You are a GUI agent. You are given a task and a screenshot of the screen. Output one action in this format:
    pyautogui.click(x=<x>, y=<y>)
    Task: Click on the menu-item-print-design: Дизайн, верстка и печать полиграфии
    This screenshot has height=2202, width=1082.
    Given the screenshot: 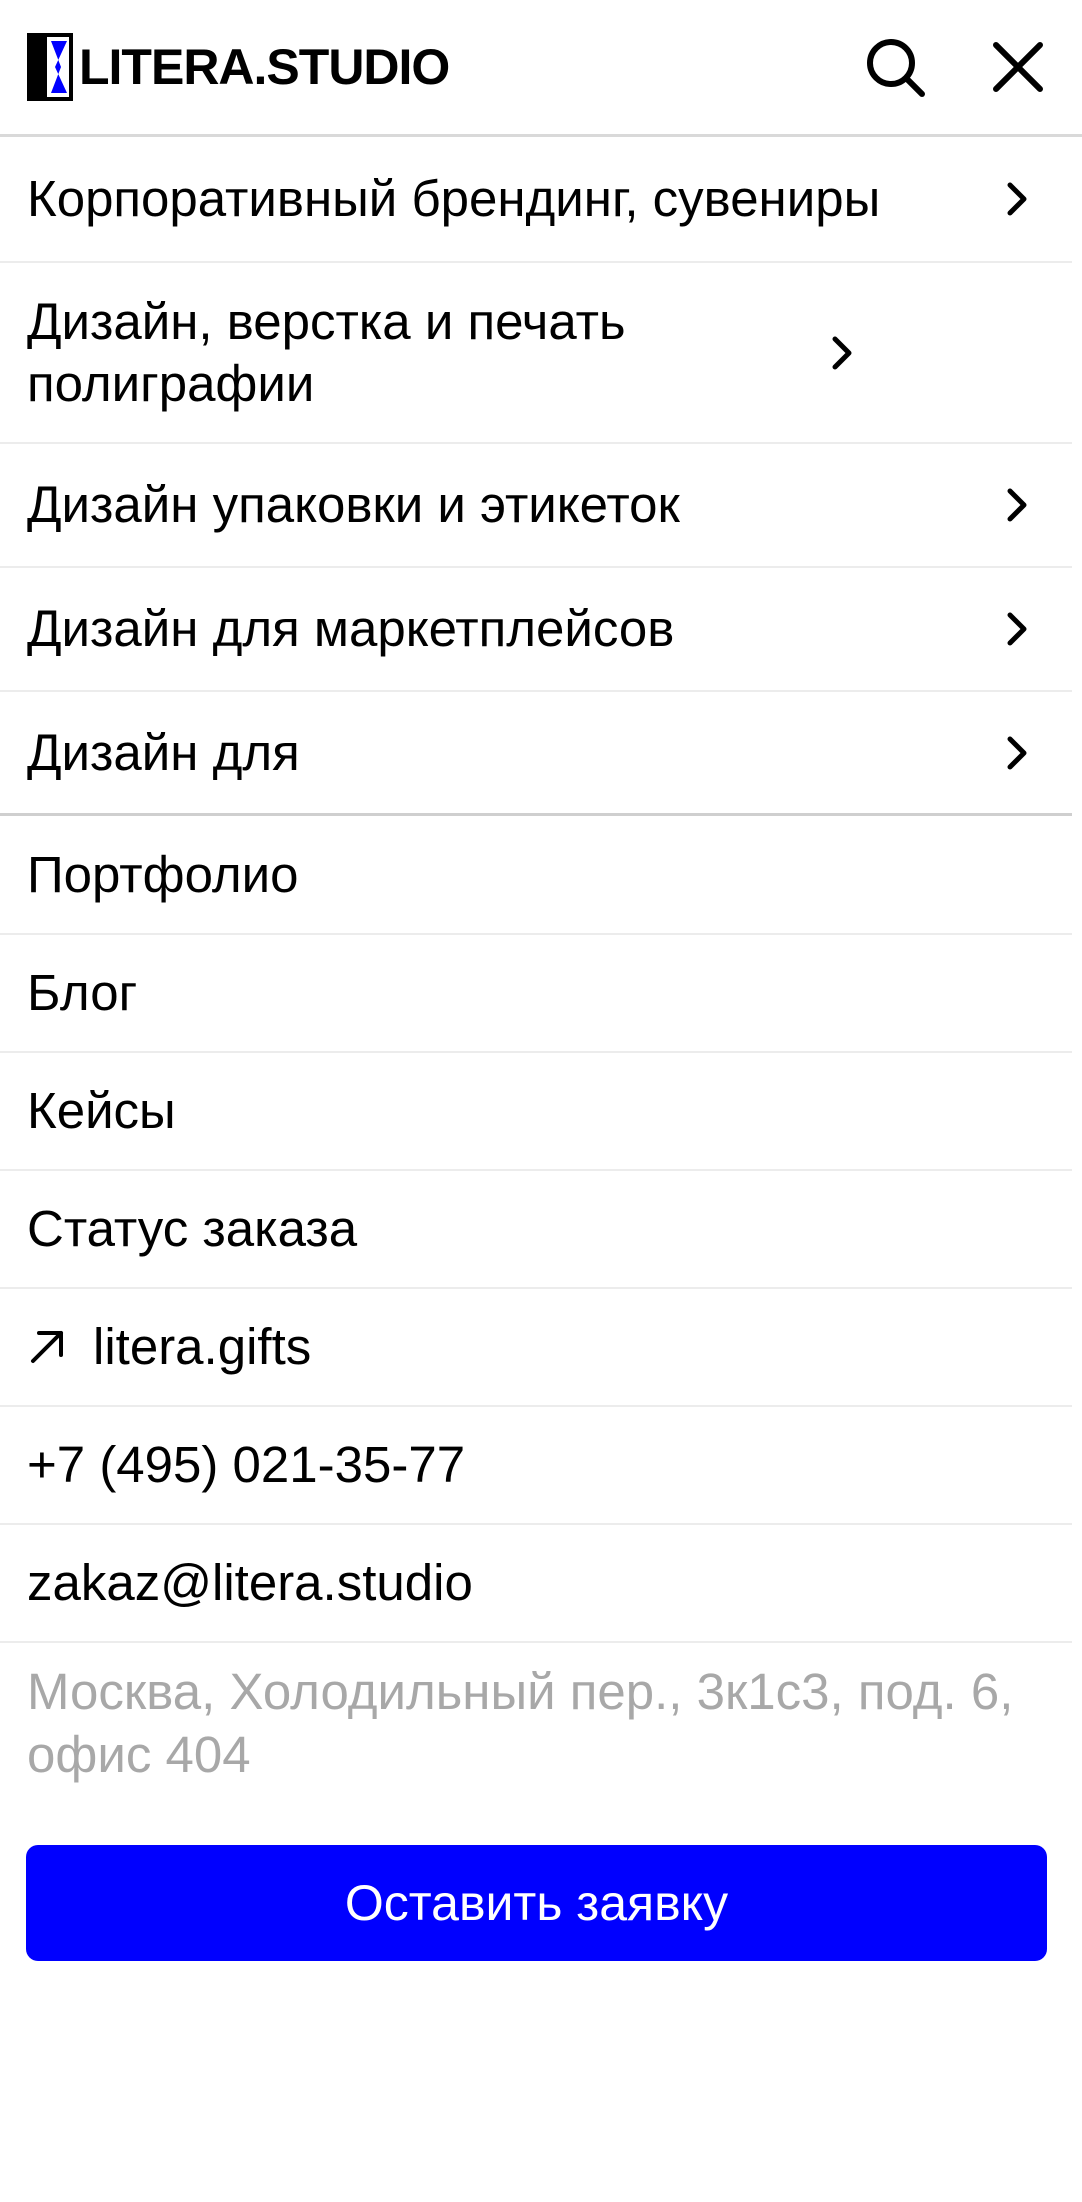 What is the action you would take?
    pyautogui.click(x=536, y=353)
    